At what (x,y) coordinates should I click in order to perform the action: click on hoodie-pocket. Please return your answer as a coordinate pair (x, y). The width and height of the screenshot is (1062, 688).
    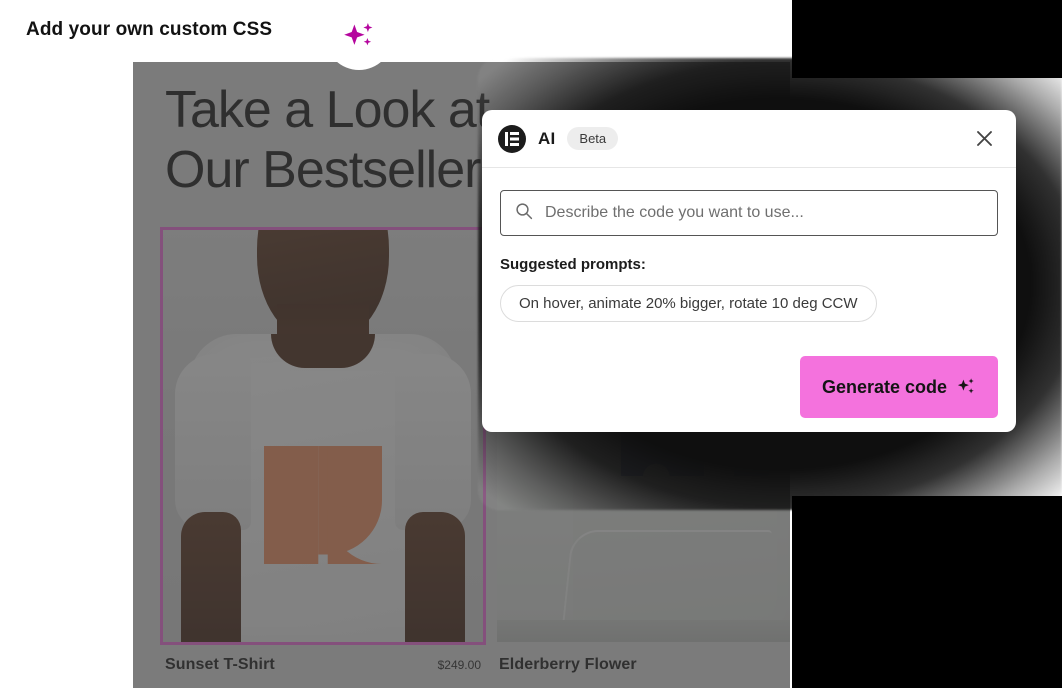
    Looking at the image, I should click on (667, 578).